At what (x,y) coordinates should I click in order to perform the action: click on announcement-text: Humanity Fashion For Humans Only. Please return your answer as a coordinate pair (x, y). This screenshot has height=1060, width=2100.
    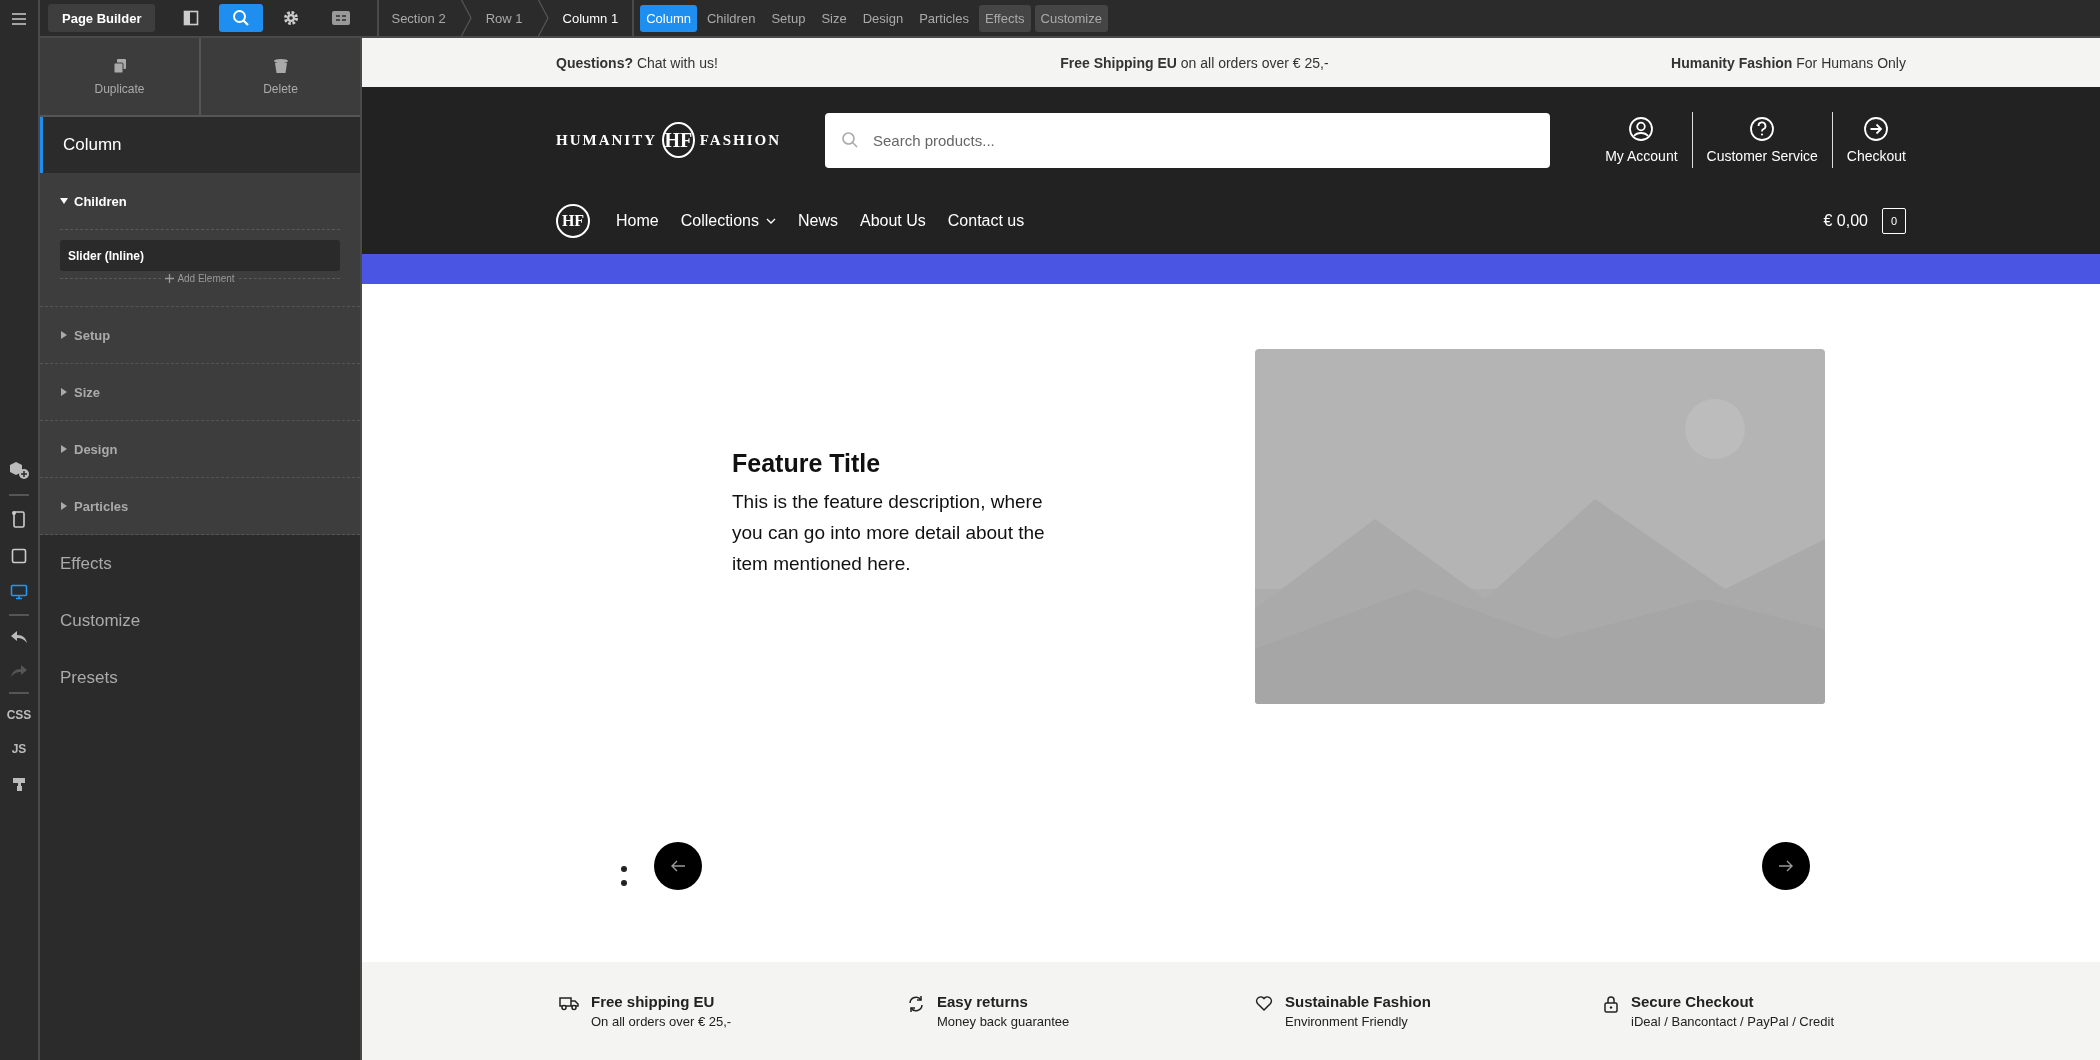
    Looking at the image, I should click on (1788, 62).